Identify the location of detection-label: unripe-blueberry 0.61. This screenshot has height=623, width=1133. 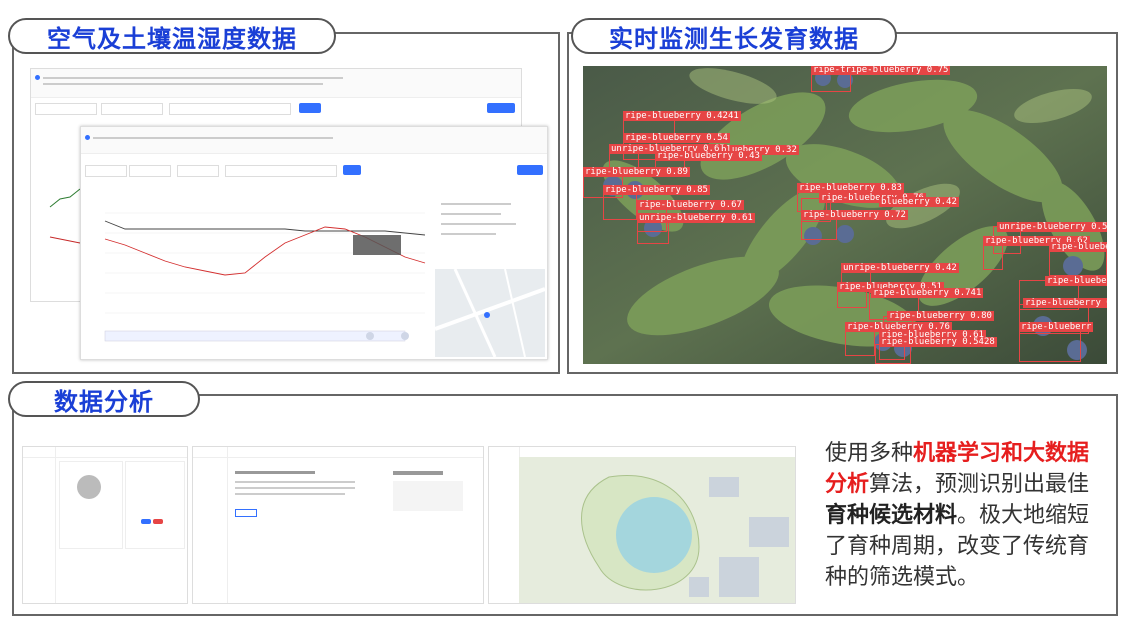
(696, 218).